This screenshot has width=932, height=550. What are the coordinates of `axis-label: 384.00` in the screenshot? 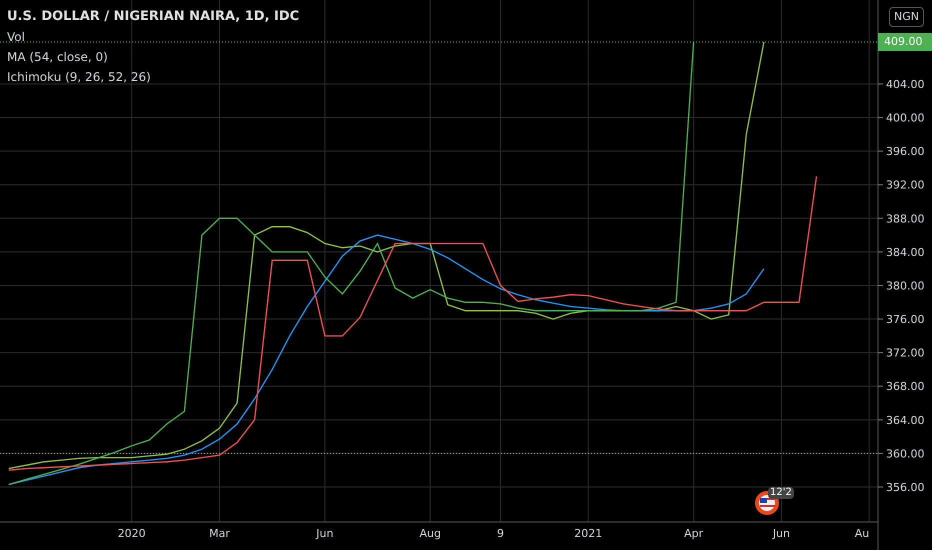 It's located at (905, 252).